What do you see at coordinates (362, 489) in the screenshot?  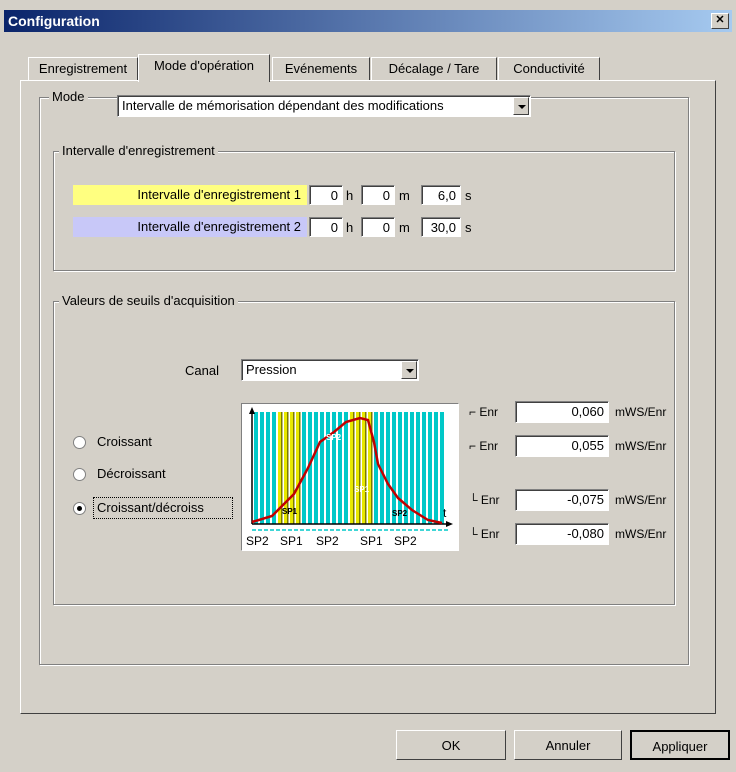 I see `marker-sp1-down: SP1` at bounding box center [362, 489].